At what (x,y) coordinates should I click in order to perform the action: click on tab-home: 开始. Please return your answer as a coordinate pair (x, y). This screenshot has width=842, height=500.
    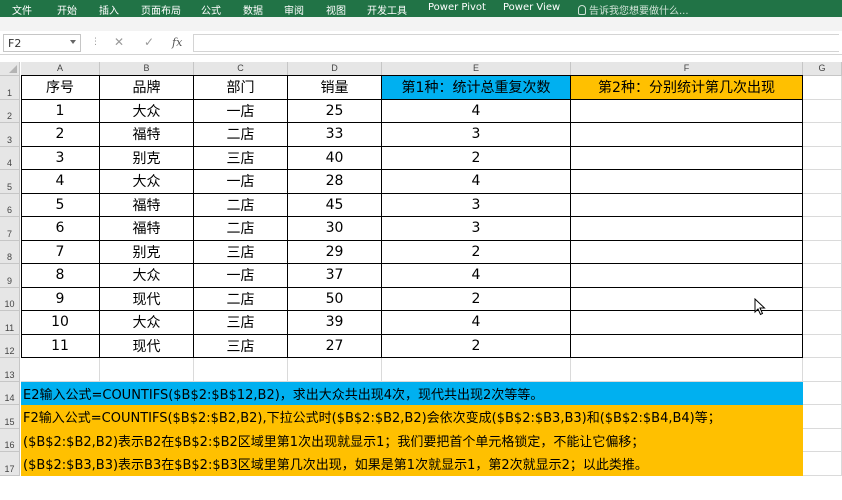
    Looking at the image, I should click on (67, 9).